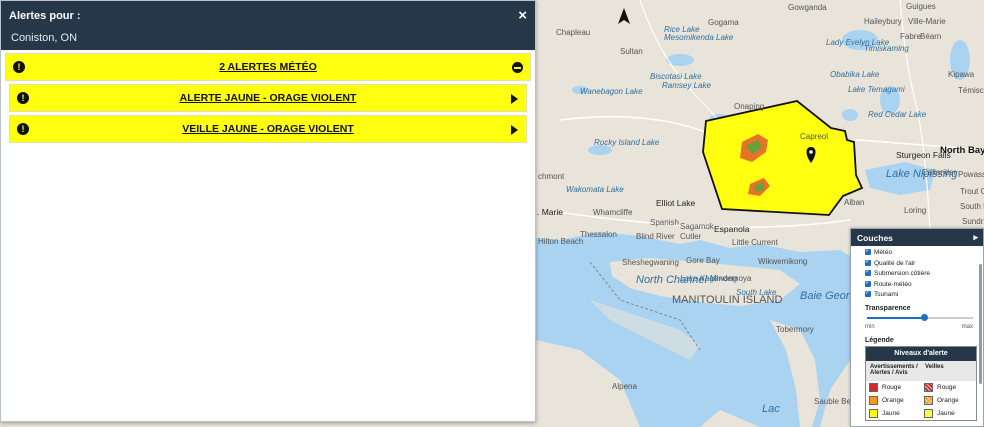 This screenshot has height=427, width=984. I want to click on map-label: Loring, so click(915, 210).